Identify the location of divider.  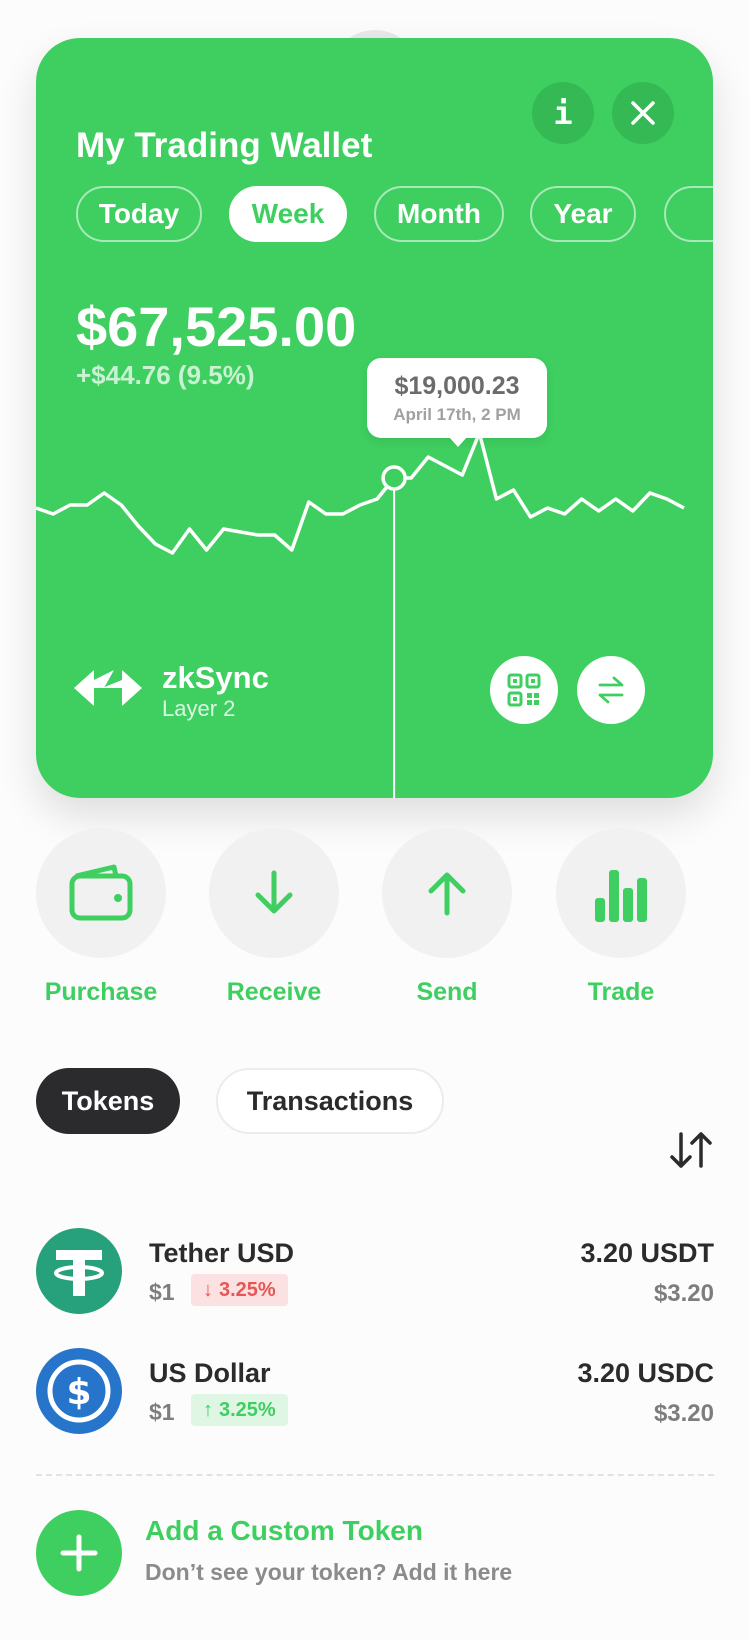
(375, 1475).